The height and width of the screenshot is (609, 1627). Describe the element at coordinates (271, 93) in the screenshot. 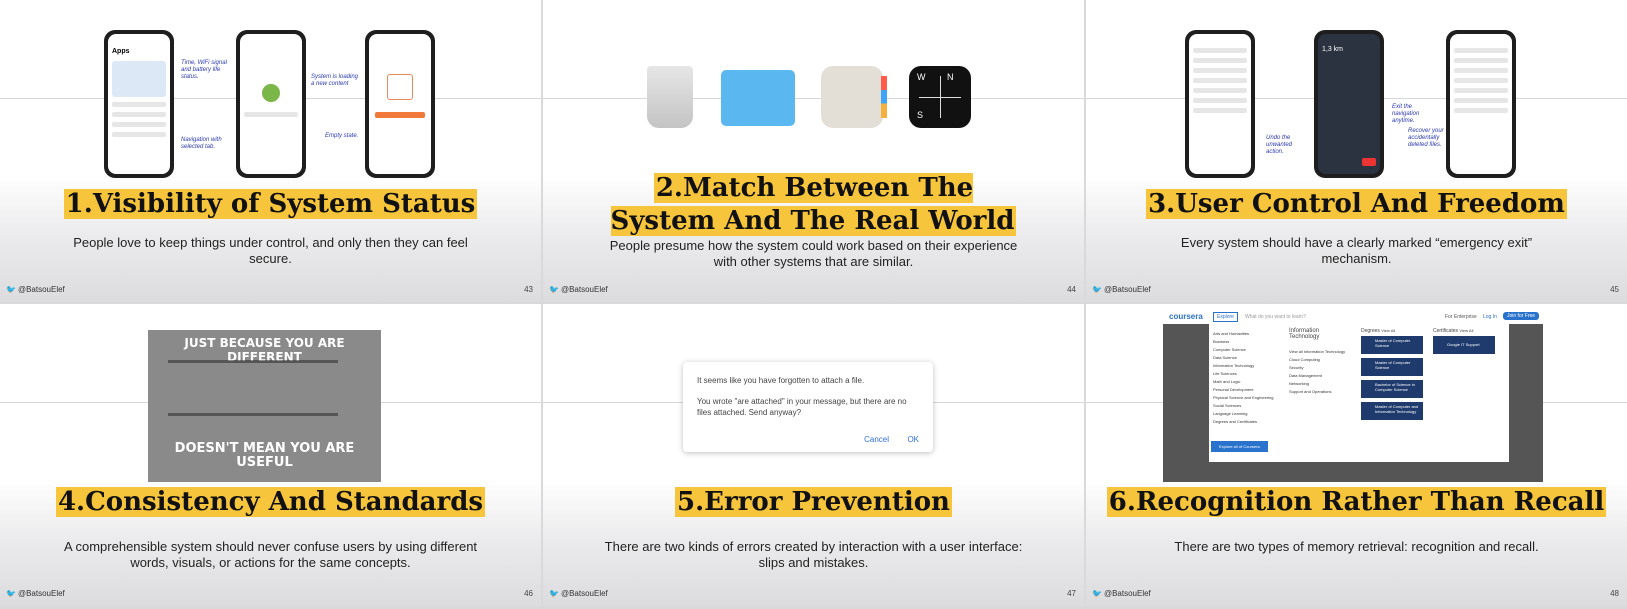

I see `loading-icon` at that location.